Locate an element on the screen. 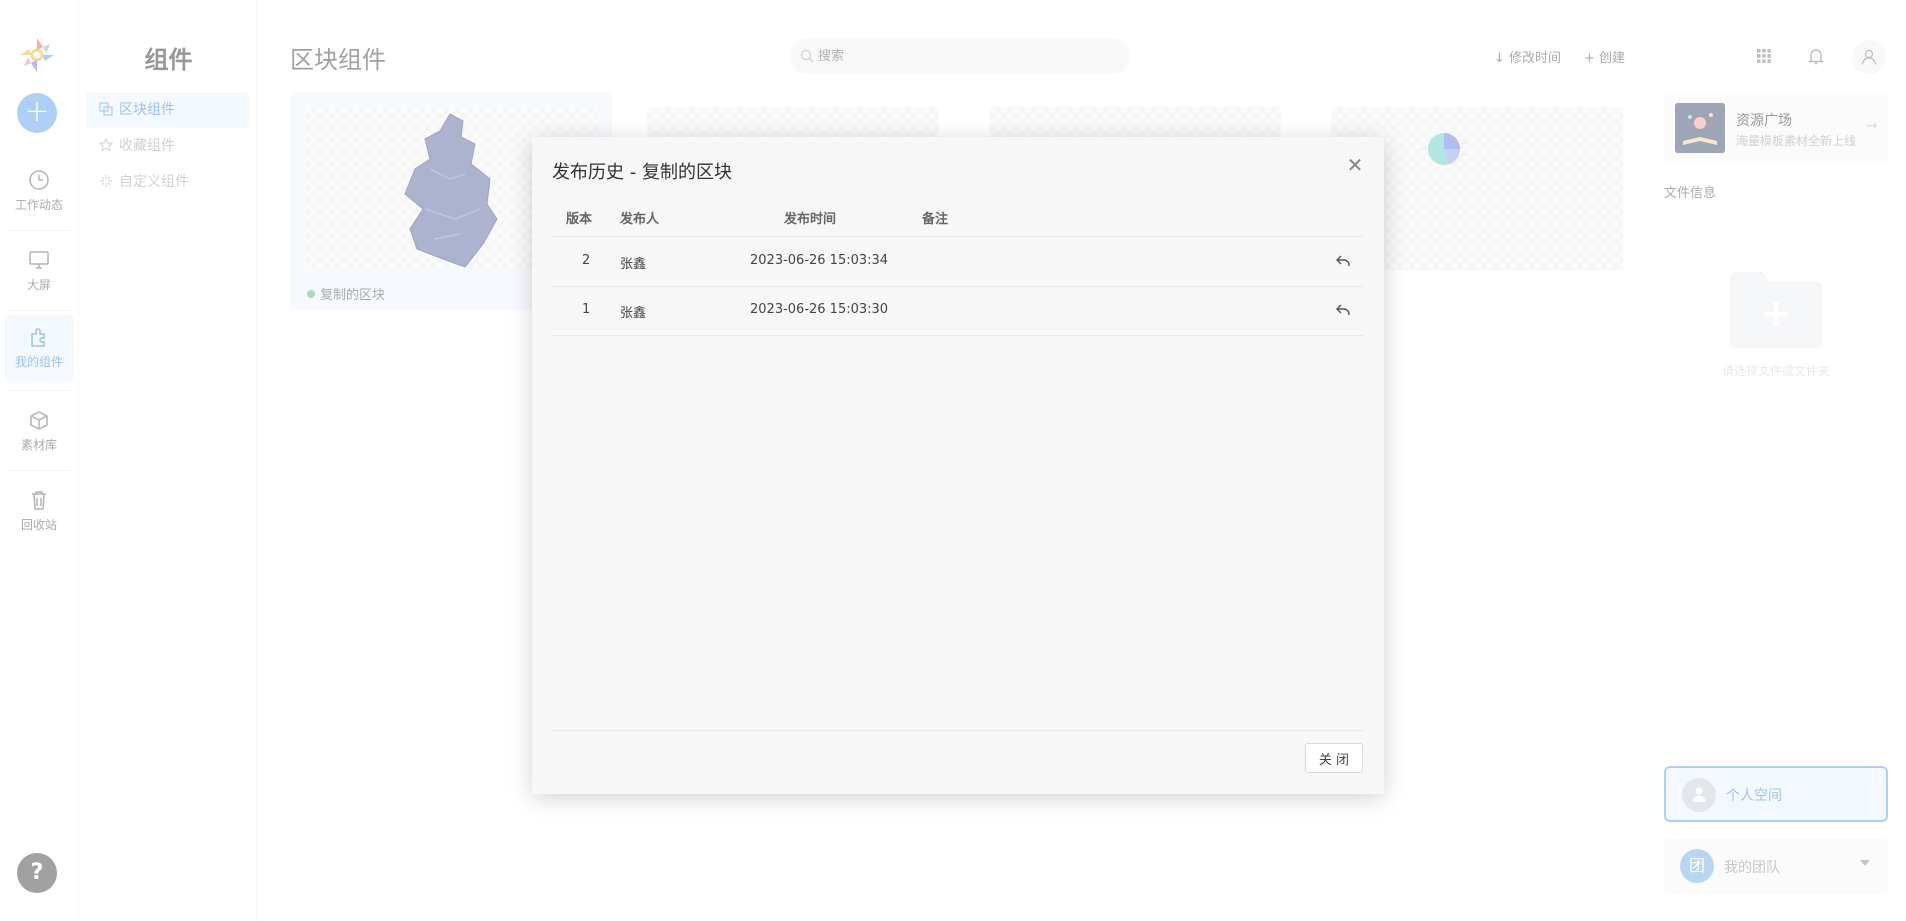  dialog-title: 发布历史 - 复制的区块 is located at coordinates (642, 172).